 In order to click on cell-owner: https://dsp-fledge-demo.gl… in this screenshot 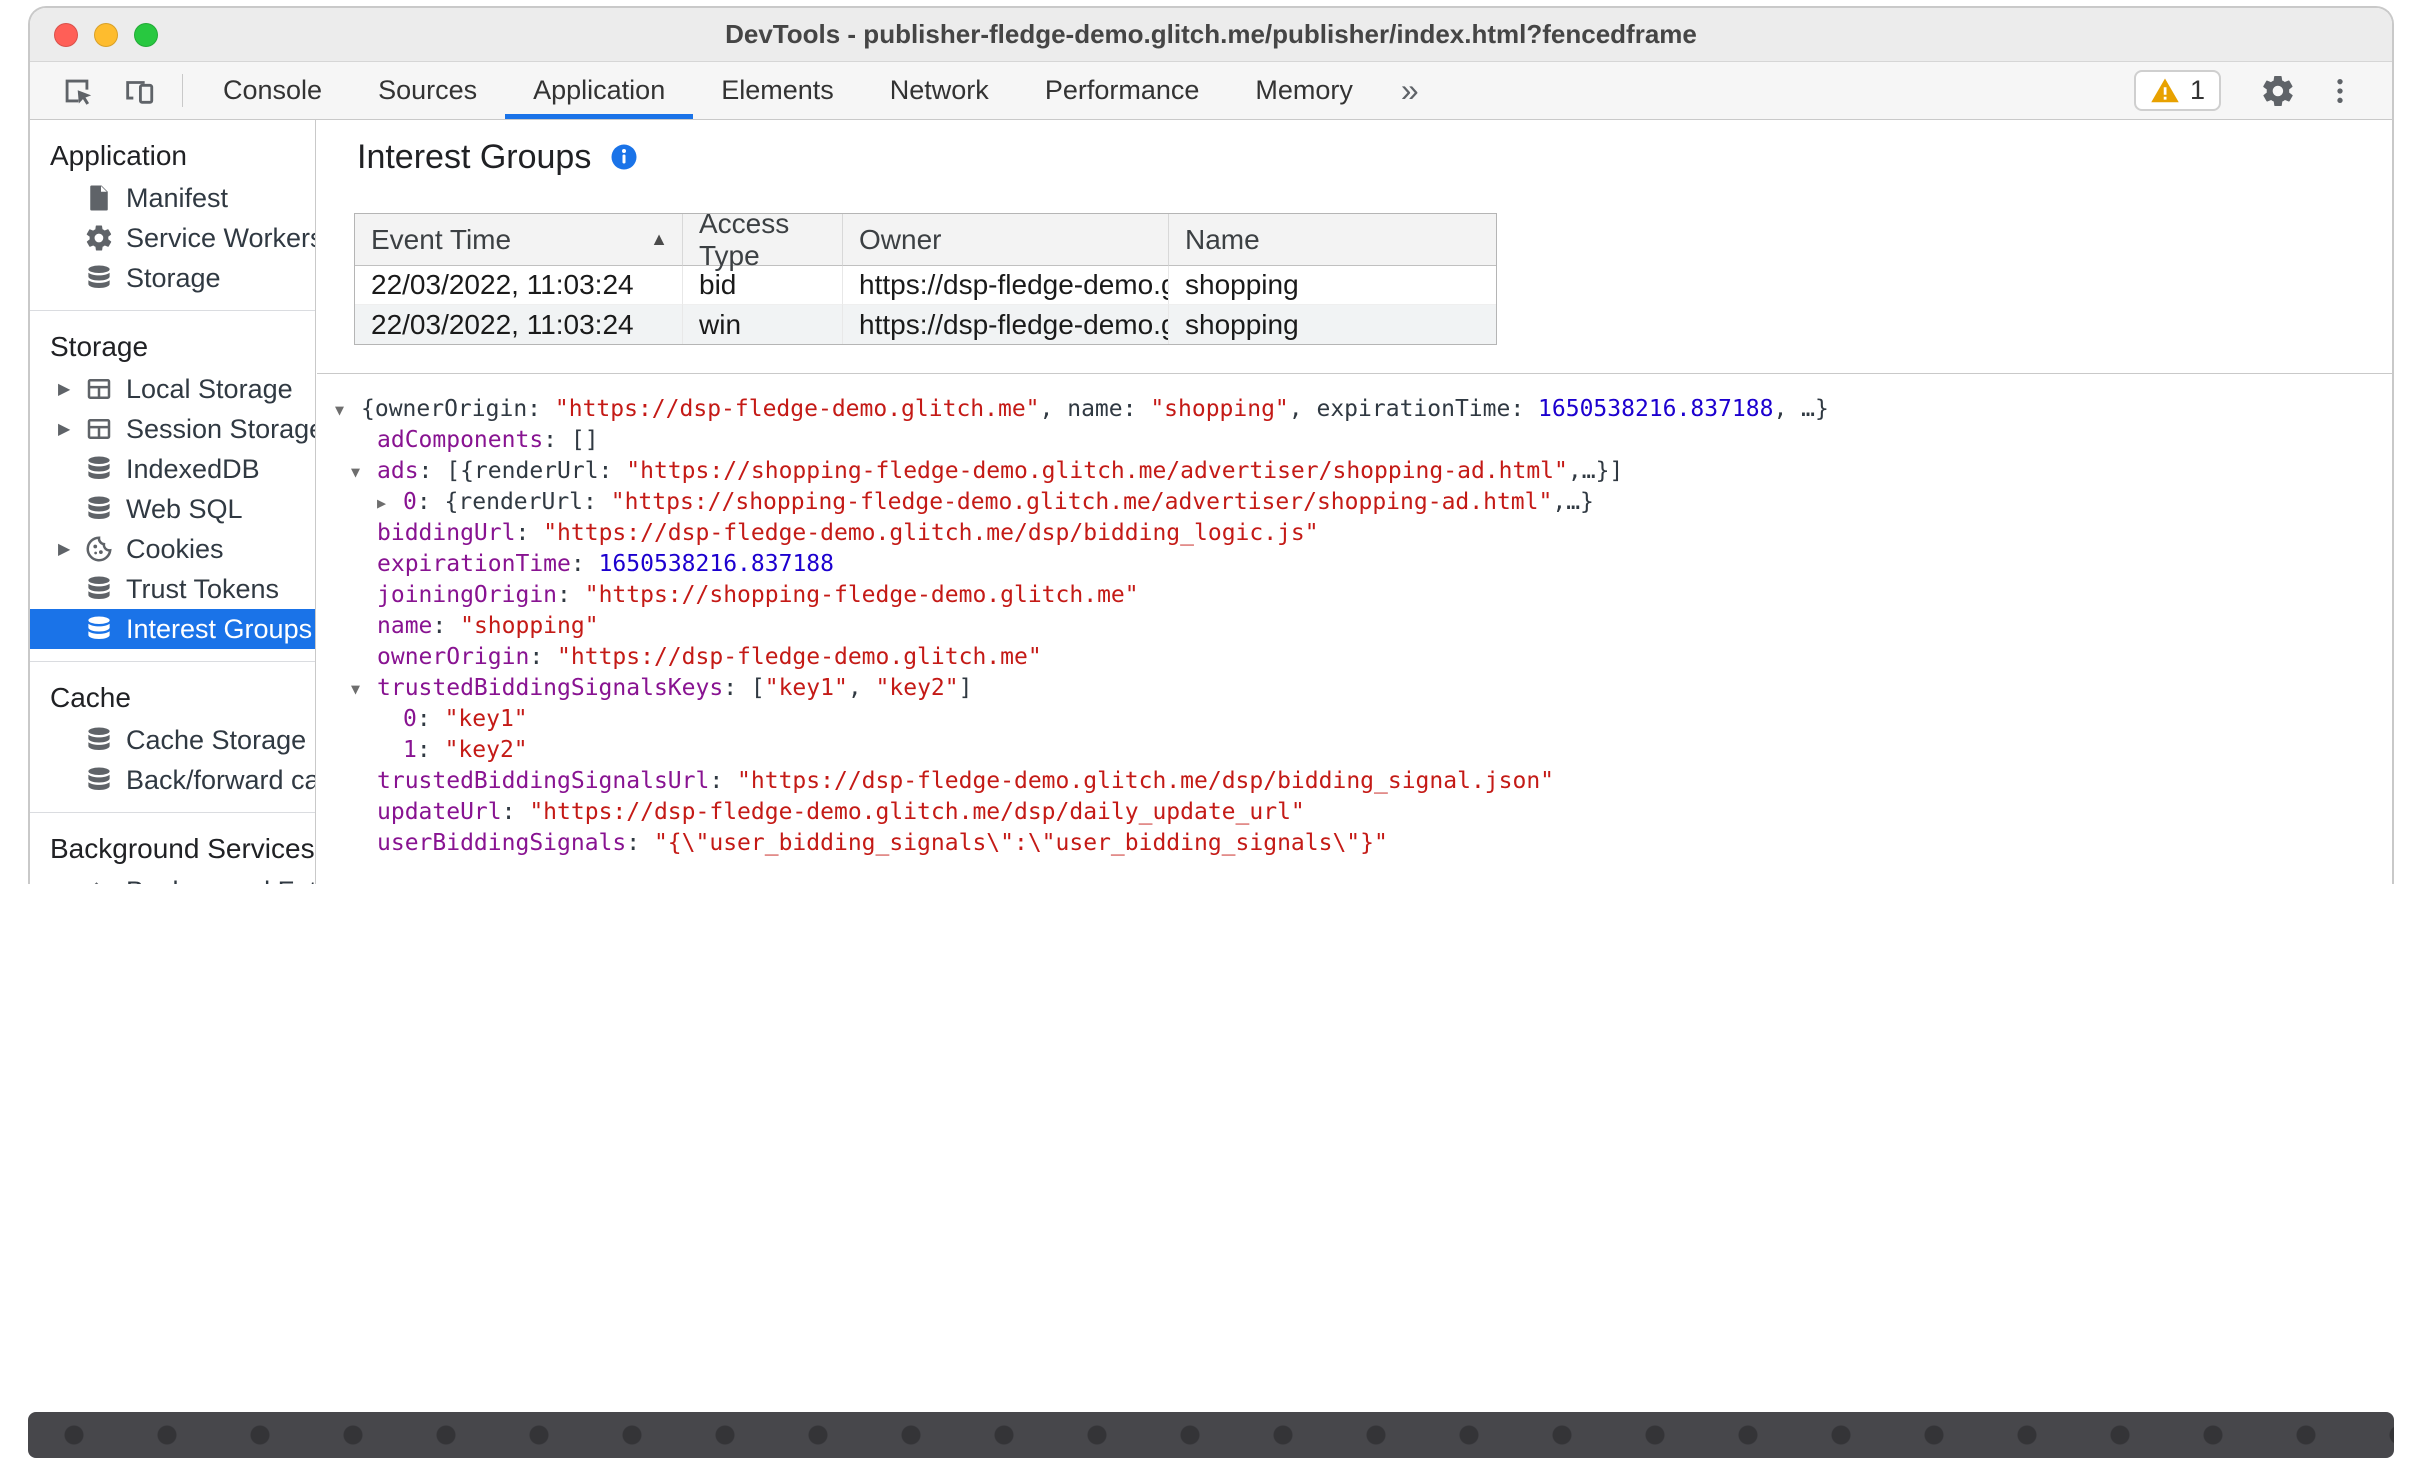, I will do `click(1006, 285)`.